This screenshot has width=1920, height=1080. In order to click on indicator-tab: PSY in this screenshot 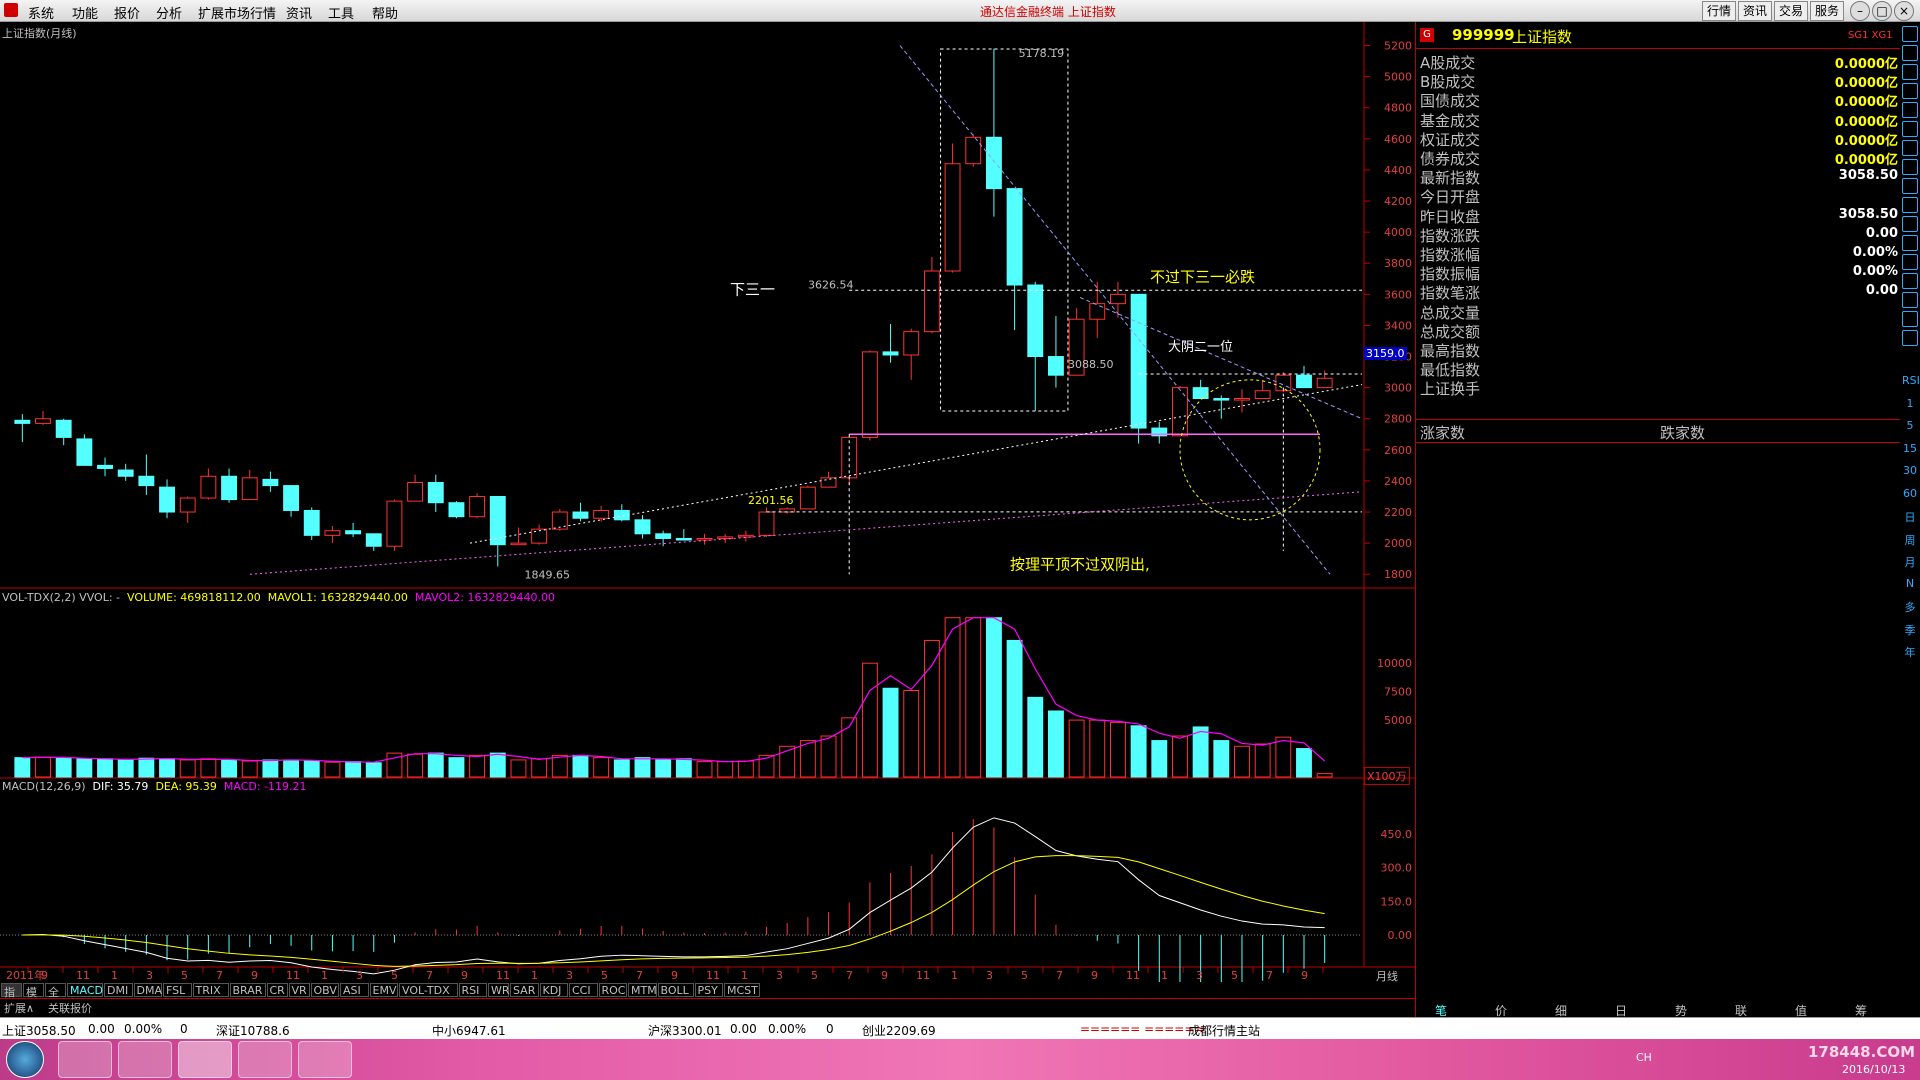, I will do `click(708, 990)`.